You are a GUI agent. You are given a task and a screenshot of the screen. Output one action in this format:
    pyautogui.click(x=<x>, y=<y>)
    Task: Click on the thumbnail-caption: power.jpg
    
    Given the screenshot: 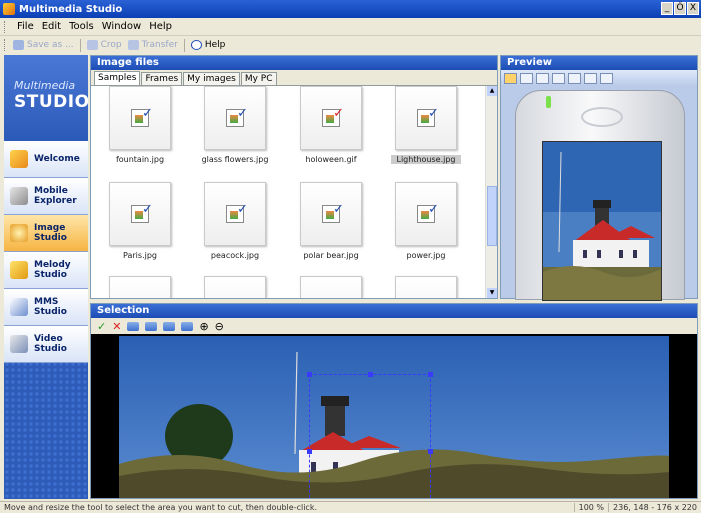 What is the action you would take?
    pyautogui.click(x=426, y=255)
    